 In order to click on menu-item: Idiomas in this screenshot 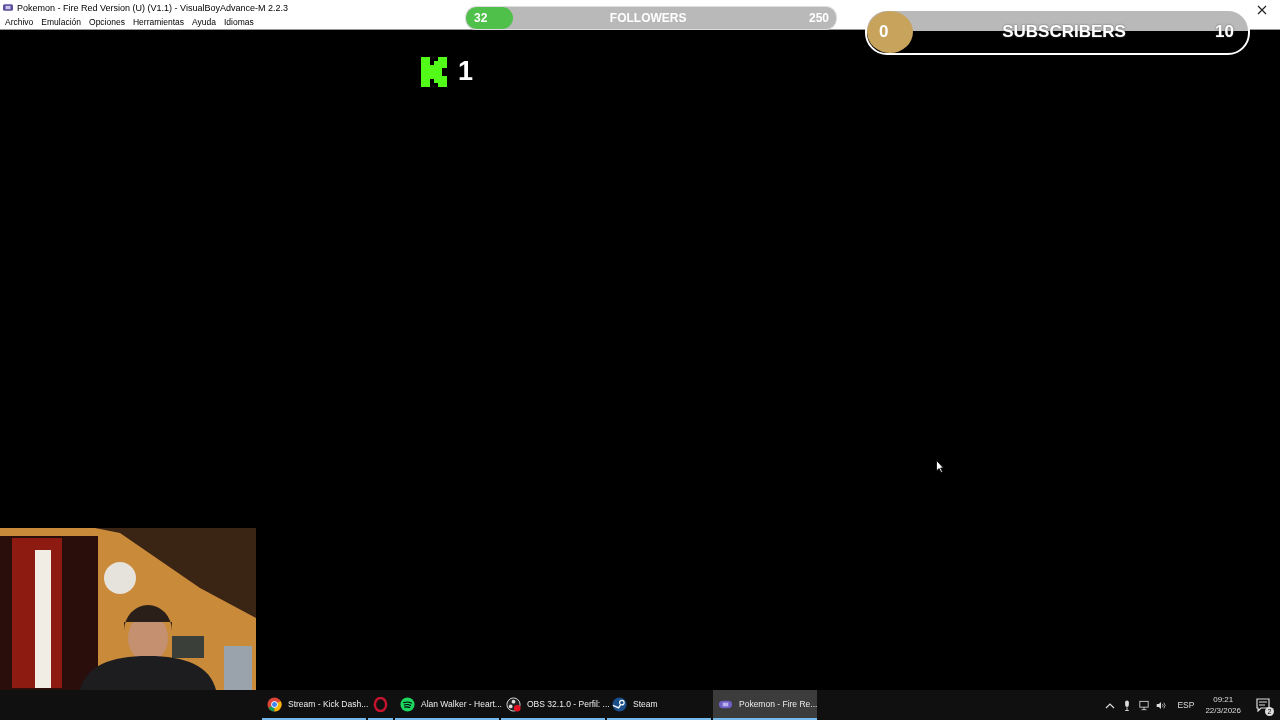, I will do `click(238, 22)`.